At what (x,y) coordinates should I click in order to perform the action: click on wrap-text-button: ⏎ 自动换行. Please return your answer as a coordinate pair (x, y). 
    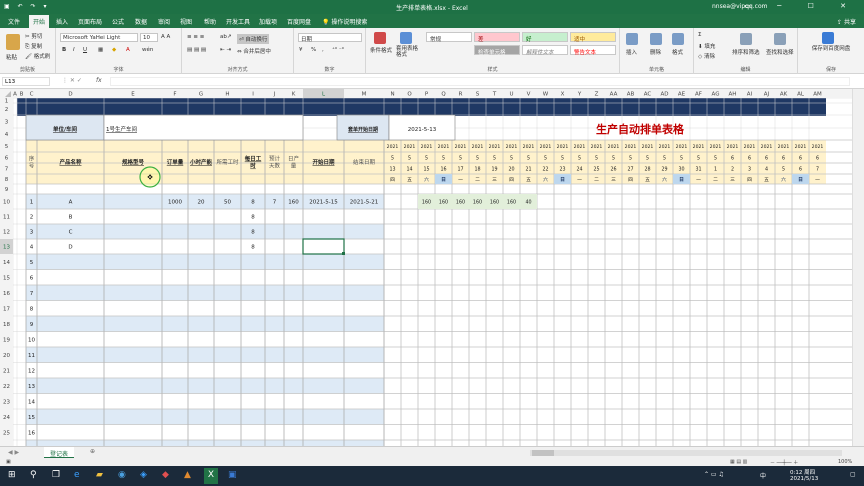
    Looking at the image, I should click on (253, 39).